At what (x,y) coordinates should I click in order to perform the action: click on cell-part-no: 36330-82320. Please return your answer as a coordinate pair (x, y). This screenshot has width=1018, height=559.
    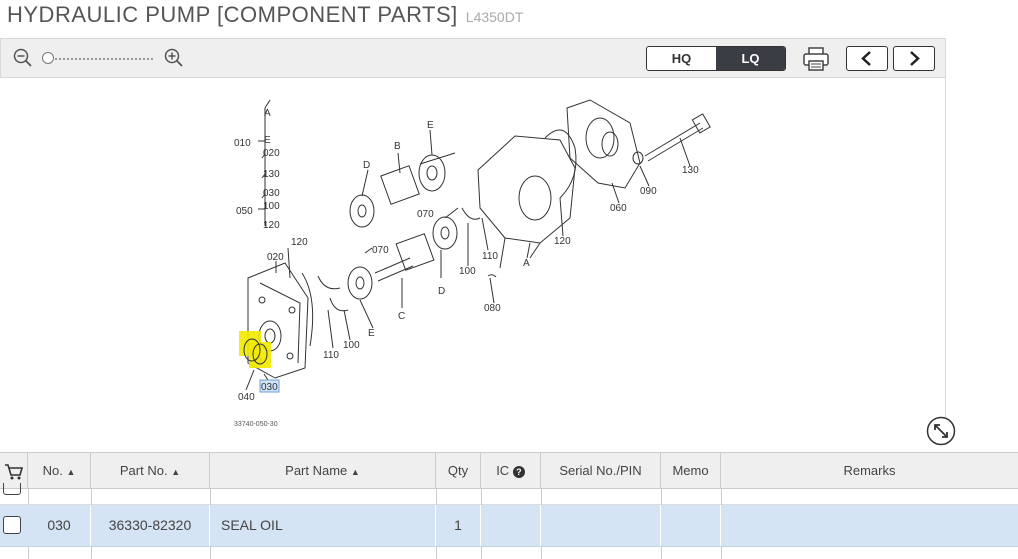
    Looking at the image, I should click on (150, 525).